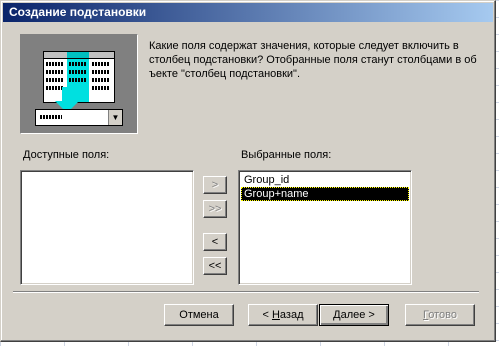 Image resolution: width=499 pixels, height=346 pixels. I want to click on back-button: < Назад, so click(283, 315).